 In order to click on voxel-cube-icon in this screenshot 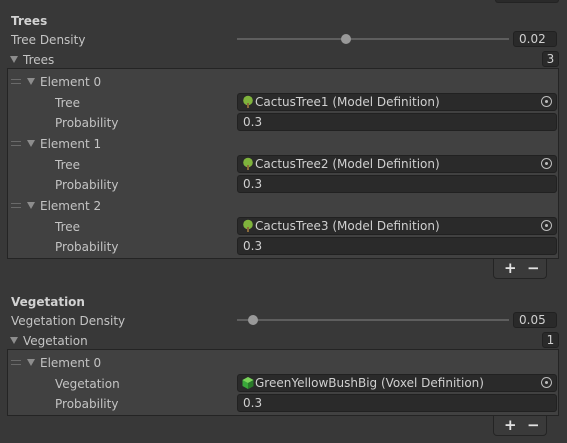, I will do `click(248, 383)`.